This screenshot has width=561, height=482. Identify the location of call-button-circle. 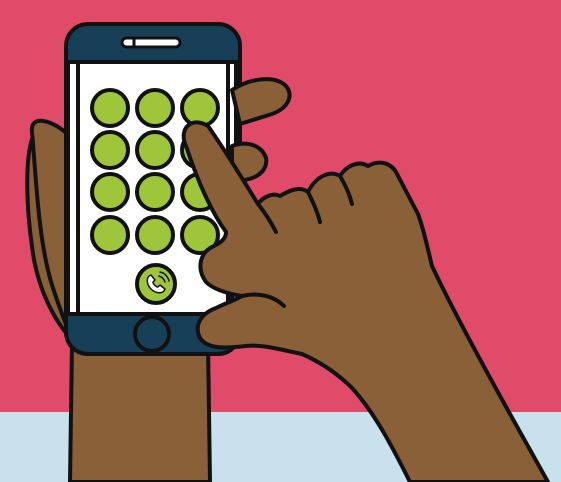
(156, 284).